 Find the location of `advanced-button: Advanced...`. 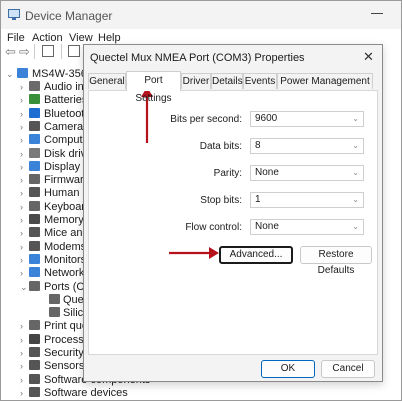

advanced-button: Advanced... is located at coordinates (256, 255).